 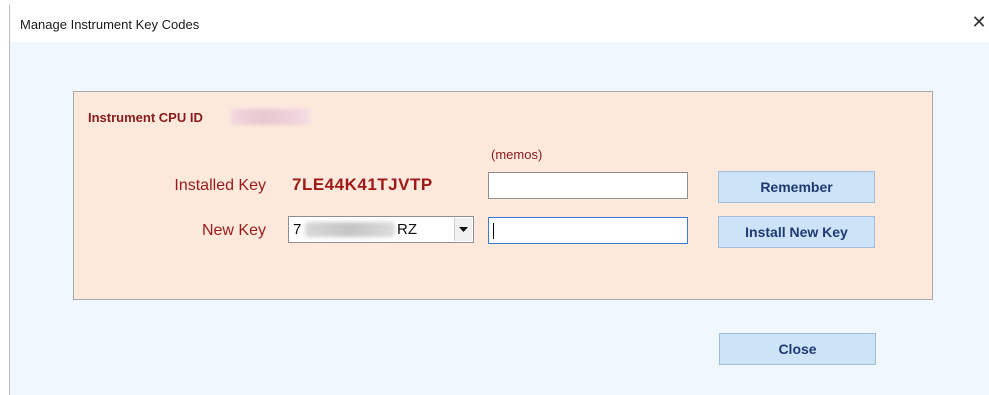 What do you see at coordinates (588, 185) in the screenshot?
I see `installed-key-memo-input` at bounding box center [588, 185].